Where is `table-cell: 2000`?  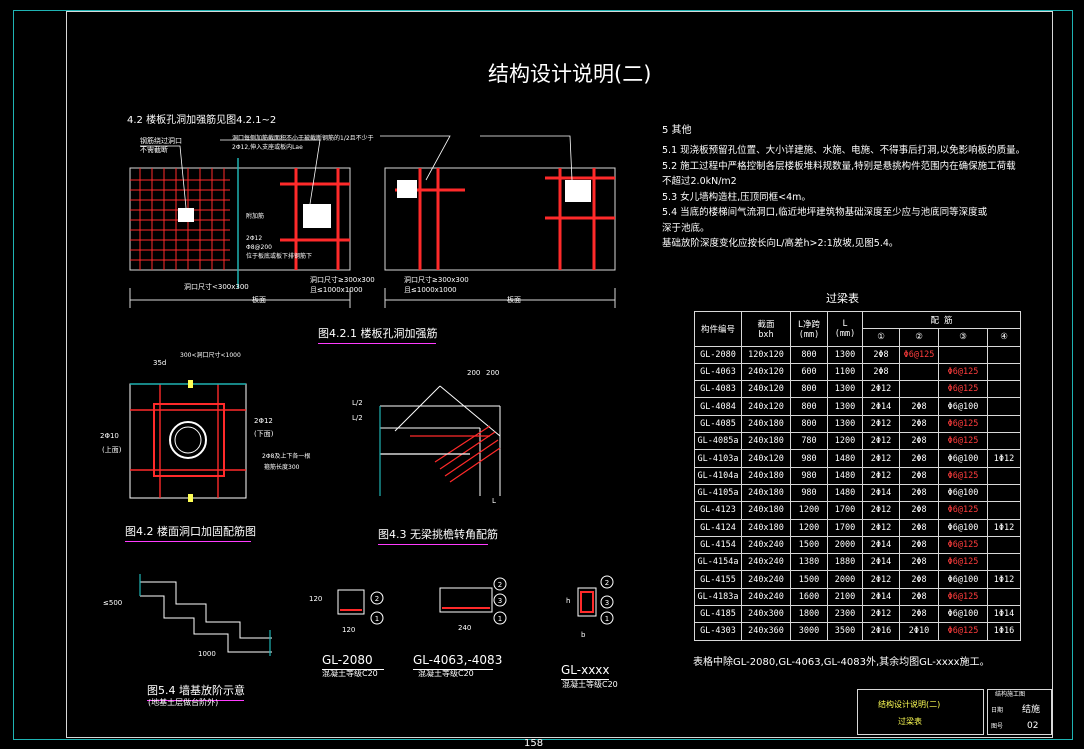 table-cell: 2000 is located at coordinates (845, 579).